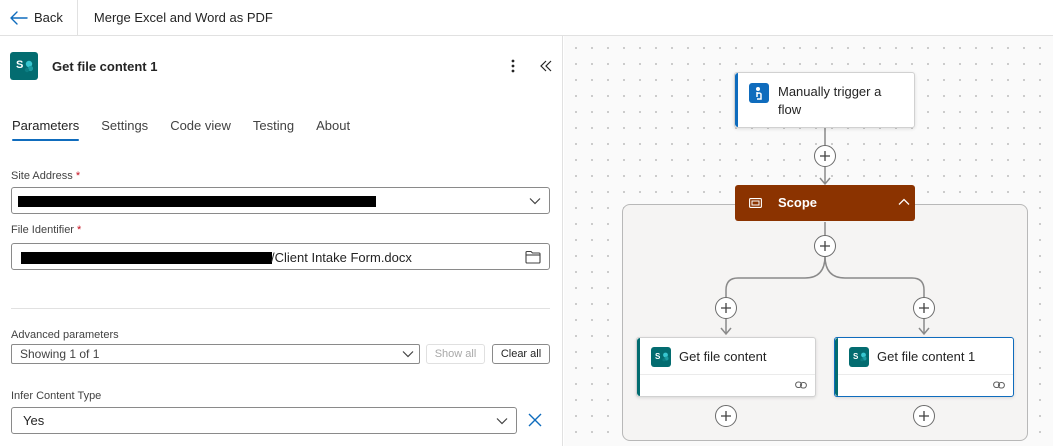 The height and width of the screenshot is (446, 1053). What do you see at coordinates (825, 203) in the screenshot?
I see `scope-header: Scope` at bounding box center [825, 203].